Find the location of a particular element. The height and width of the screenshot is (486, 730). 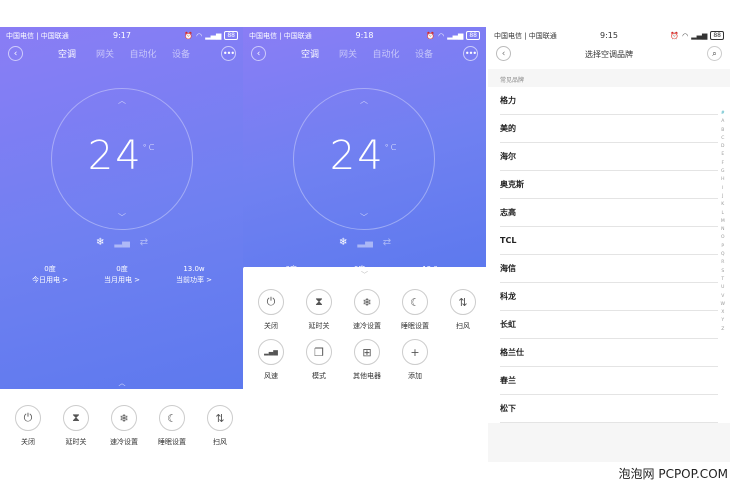

alphabet-letter: I is located at coordinates (723, 189).